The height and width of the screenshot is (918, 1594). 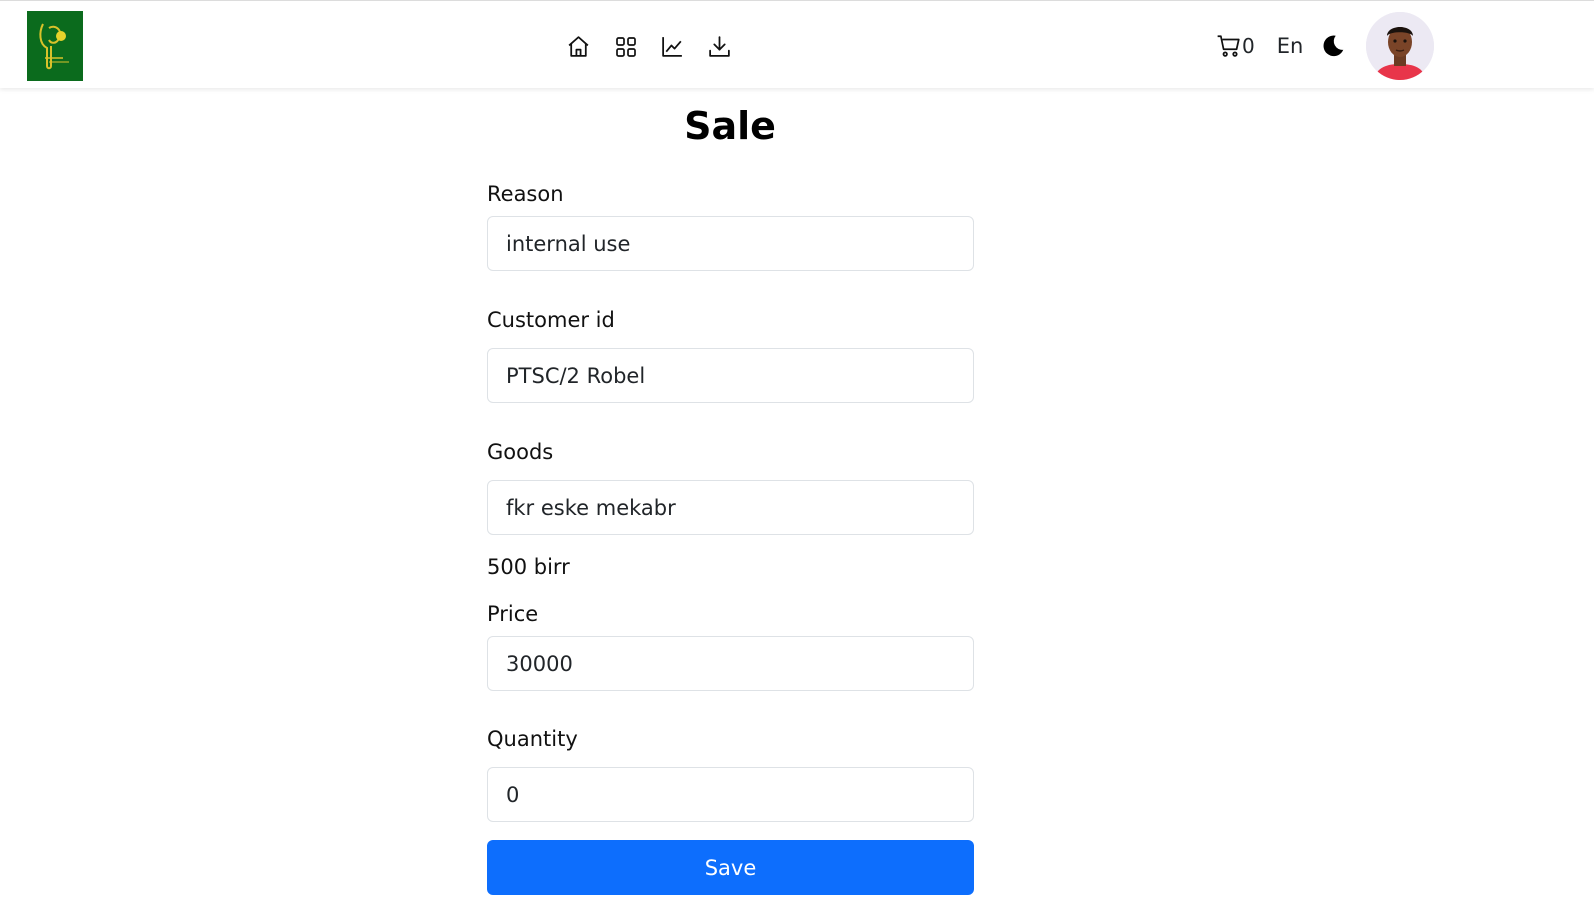 I want to click on language-selector: En, so click(x=1290, y=46).